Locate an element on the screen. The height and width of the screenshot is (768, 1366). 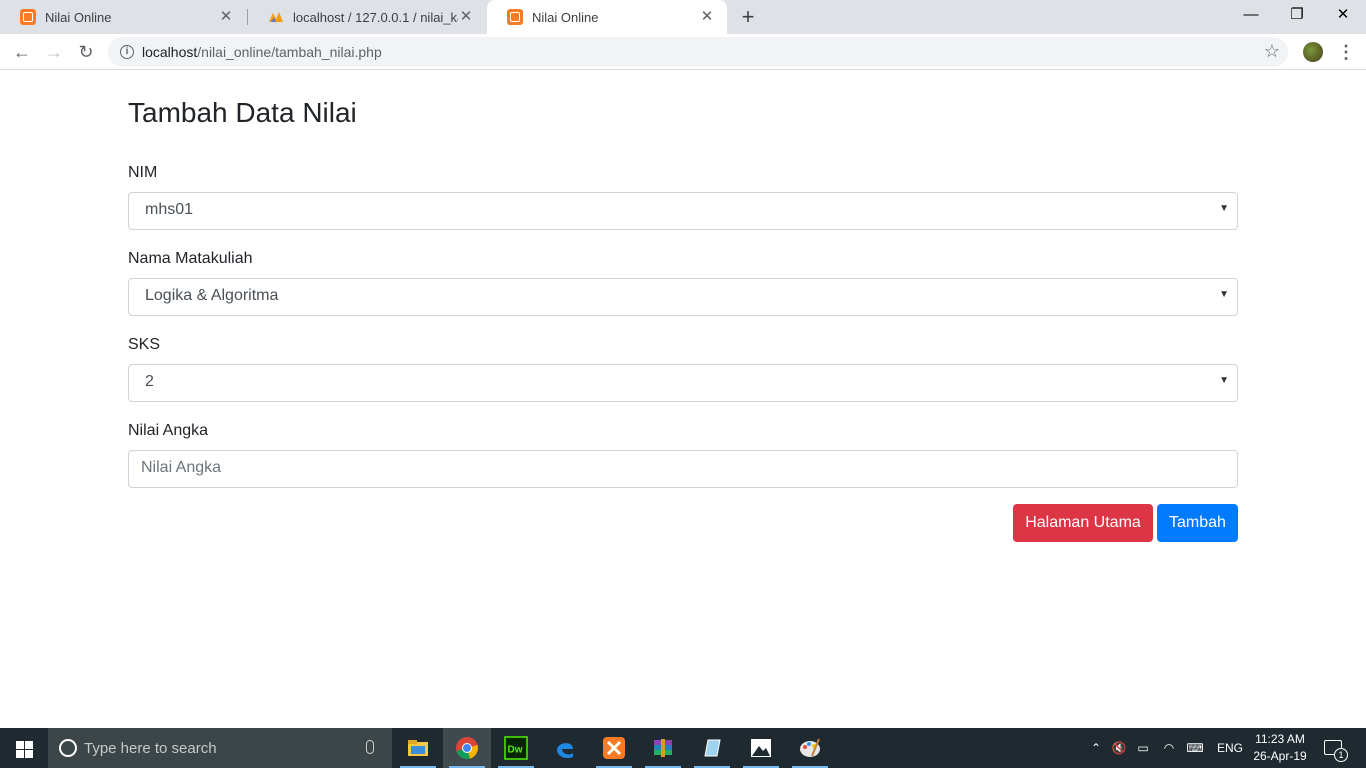
photos-icon is located at coordinates (761, 748).